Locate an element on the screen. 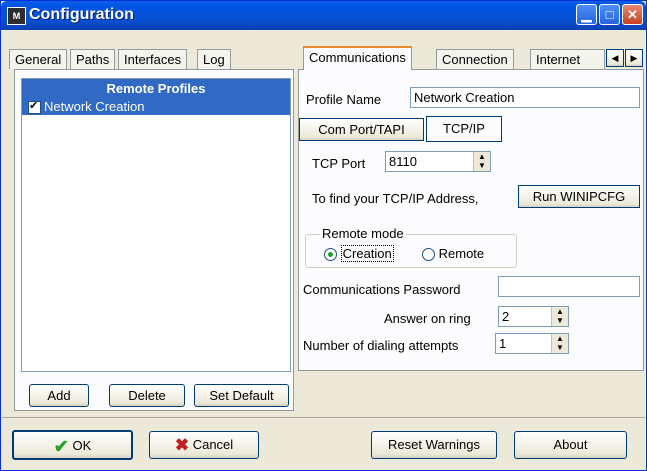 The width and height of the screenshot is (647, 471). add-button: Add is located at coordinates (59, 395).